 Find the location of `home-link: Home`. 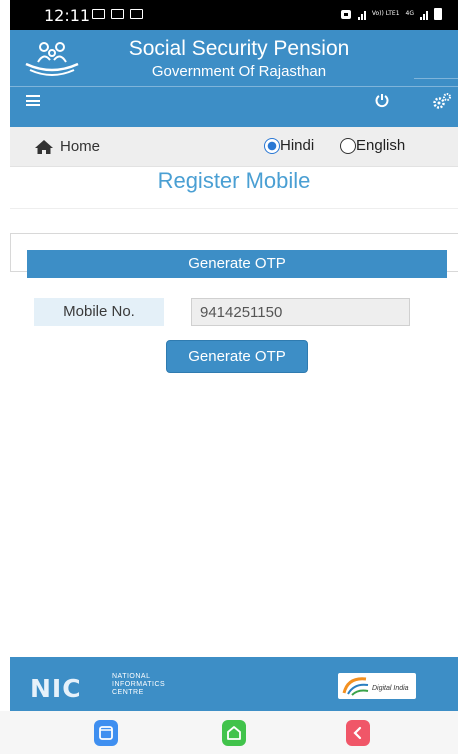

home-link: Home is located at coordinates (67, 146).